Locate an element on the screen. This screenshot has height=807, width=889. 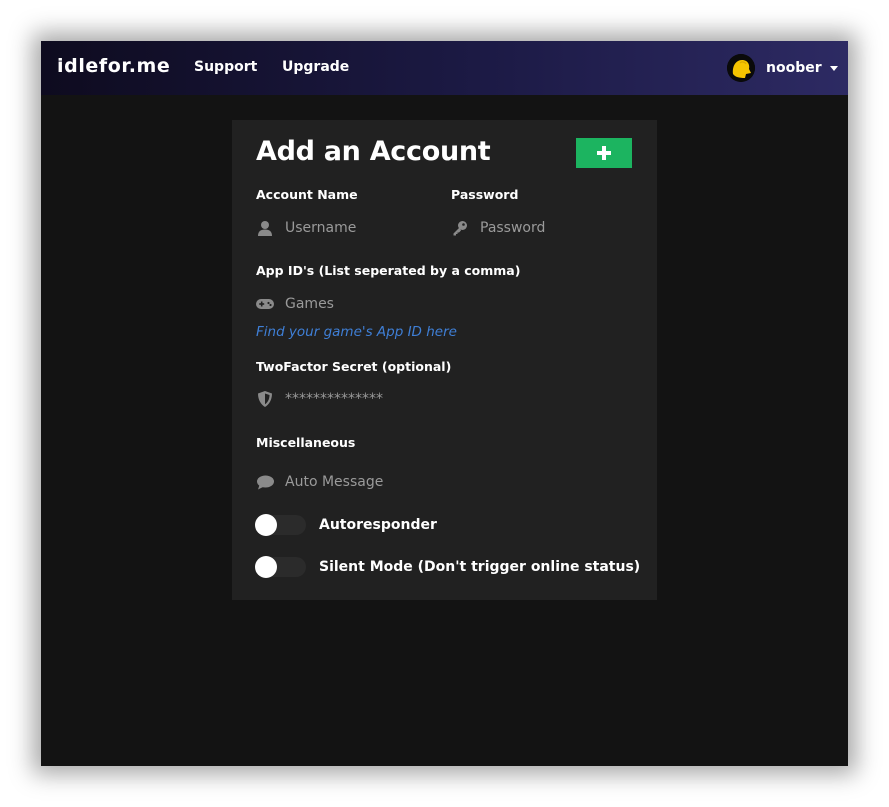
autoresponder-row: Autoresponder is located at coordinates (346, 525).